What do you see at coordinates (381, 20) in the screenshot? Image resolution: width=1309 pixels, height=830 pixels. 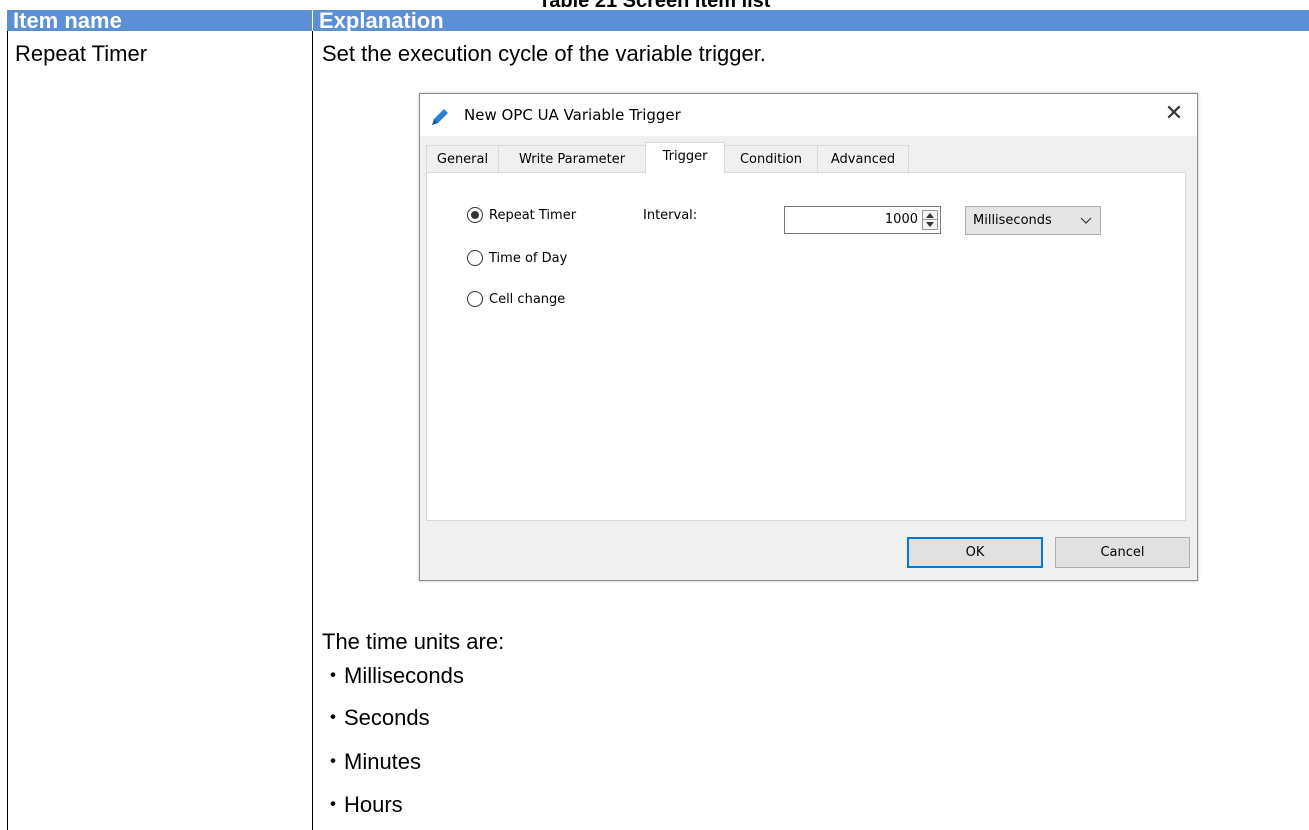 I see `header-explanation-label: Explanation` at bounding box center [381, 20].